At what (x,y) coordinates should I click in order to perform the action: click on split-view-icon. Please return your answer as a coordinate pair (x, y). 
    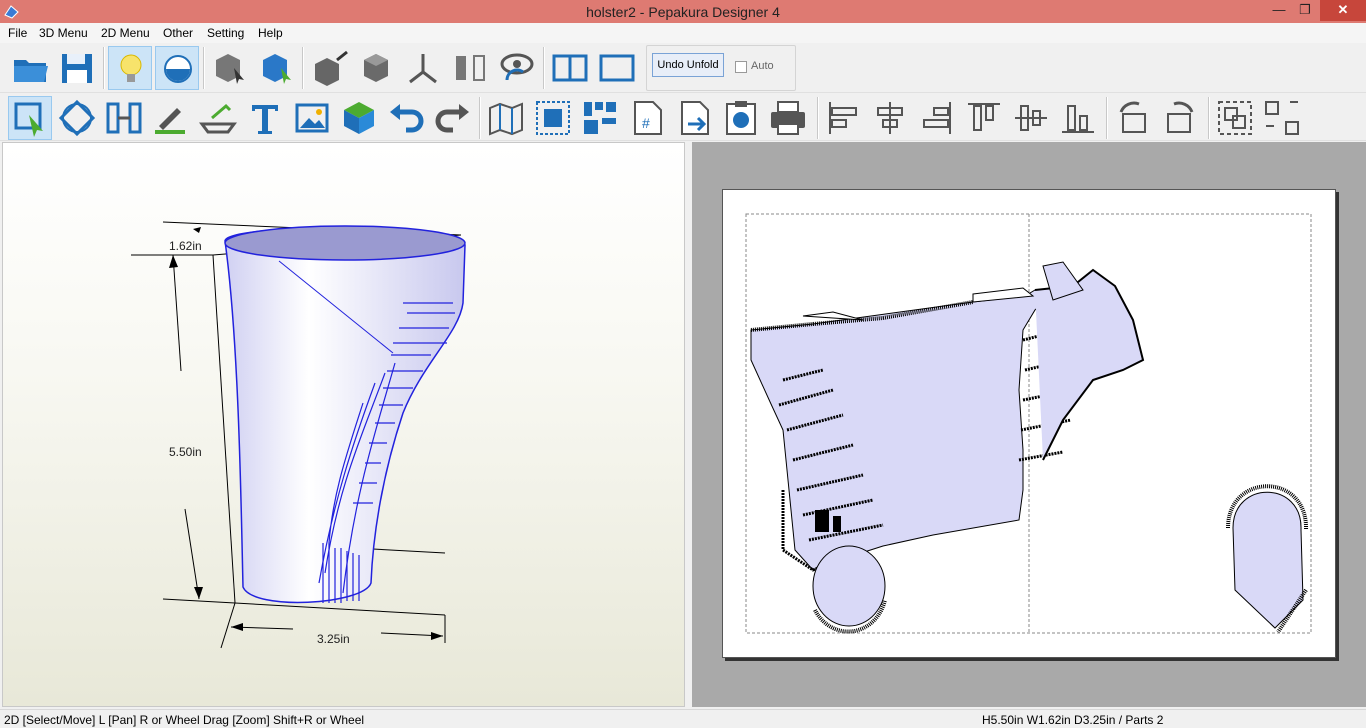
    Looking at the image, I should click on (470, 68).